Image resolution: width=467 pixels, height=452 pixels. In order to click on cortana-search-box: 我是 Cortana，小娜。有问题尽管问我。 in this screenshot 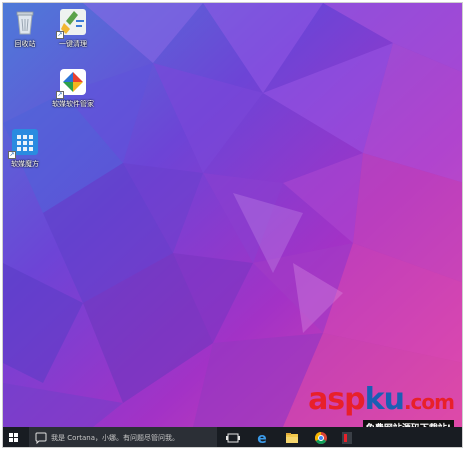, I will do `click(123, 437)`.